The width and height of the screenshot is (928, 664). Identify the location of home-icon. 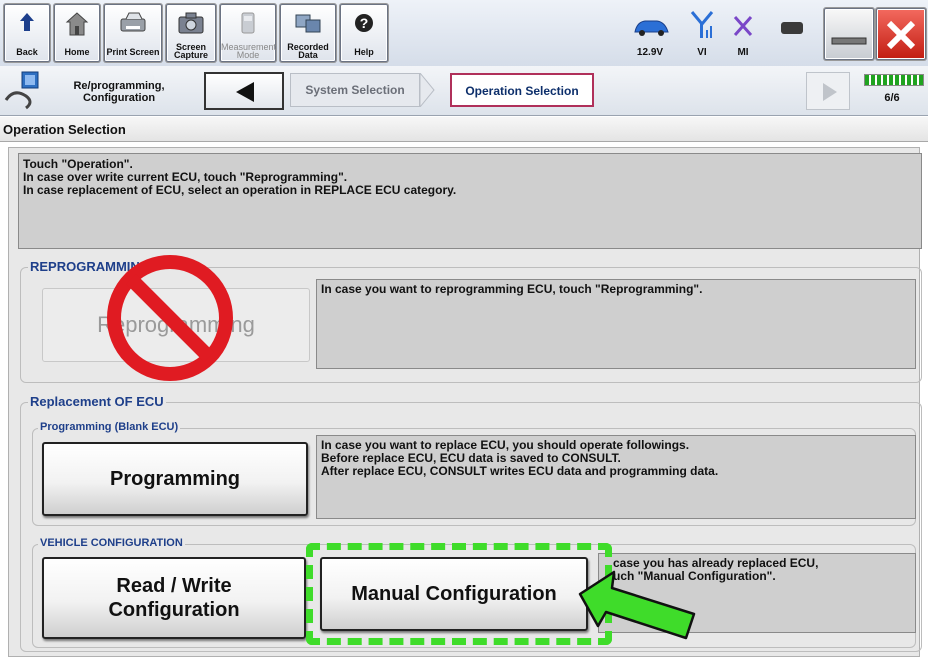
(77, 24).